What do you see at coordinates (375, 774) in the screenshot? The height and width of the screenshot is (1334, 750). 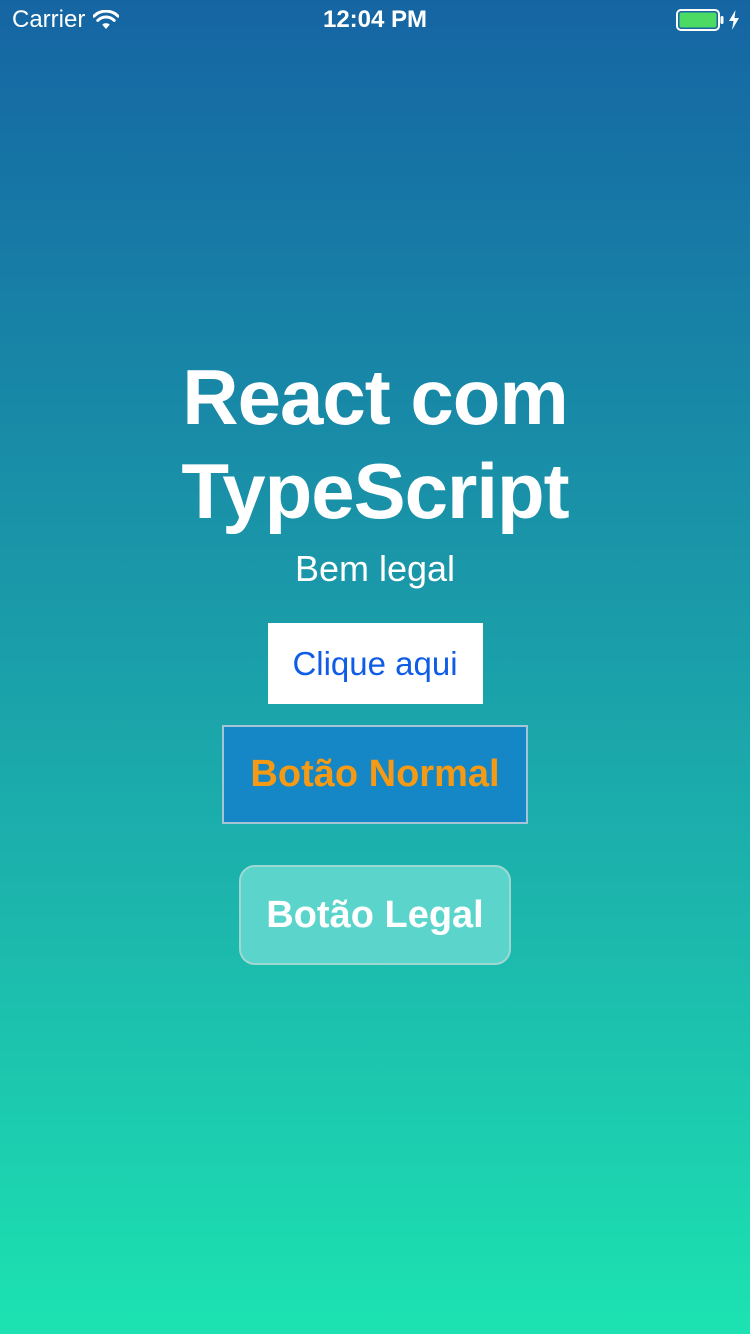 I see `botao-normal-button: Botão Normal` at bounding box center [375, 774].